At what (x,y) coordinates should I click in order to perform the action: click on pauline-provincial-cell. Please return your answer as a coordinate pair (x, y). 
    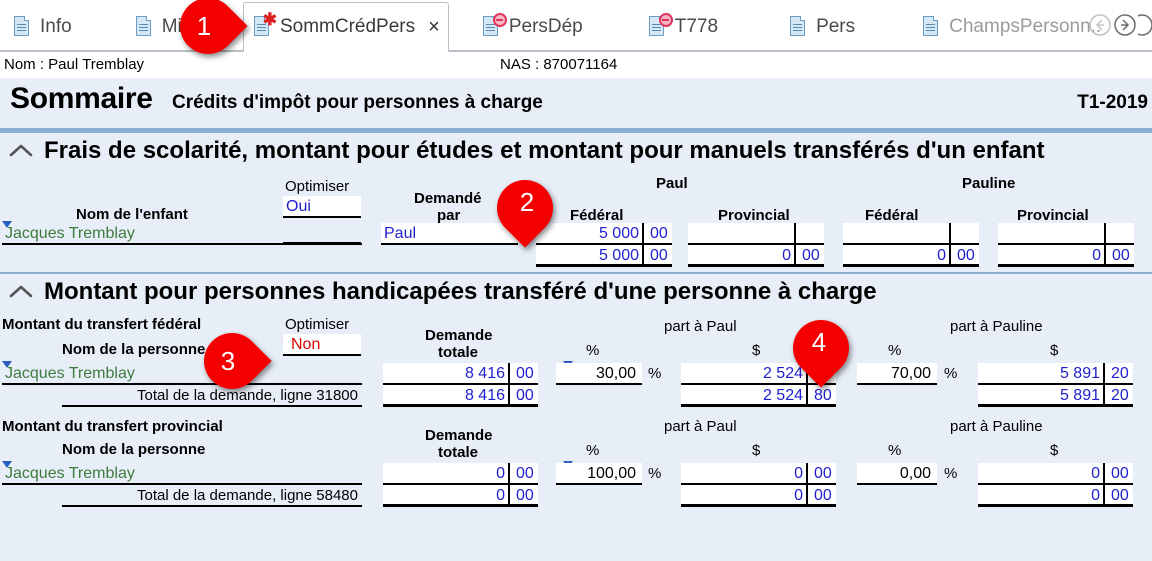
    Looking at the image, I should click on (1066, 234).